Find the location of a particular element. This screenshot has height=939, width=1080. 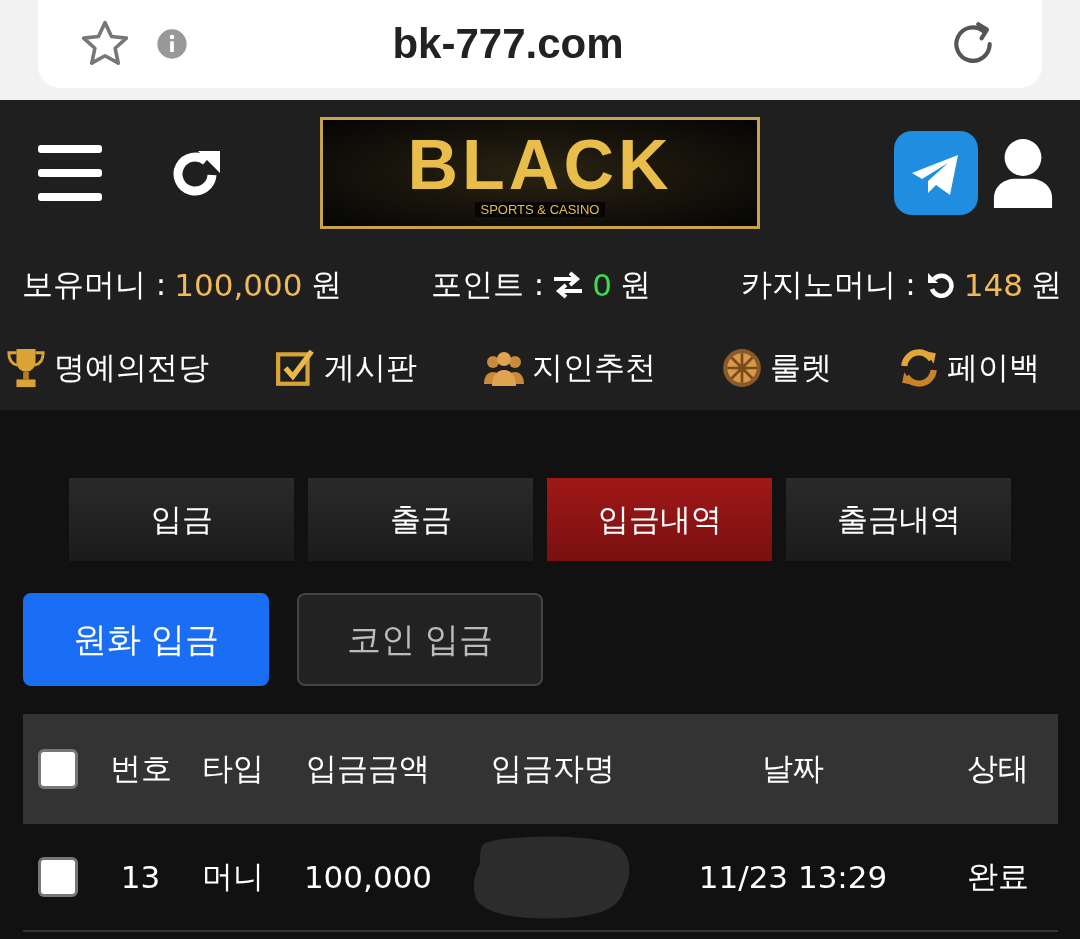

logo-subtitle: SPORTS & CASINO is located at coordinates (540, 209).